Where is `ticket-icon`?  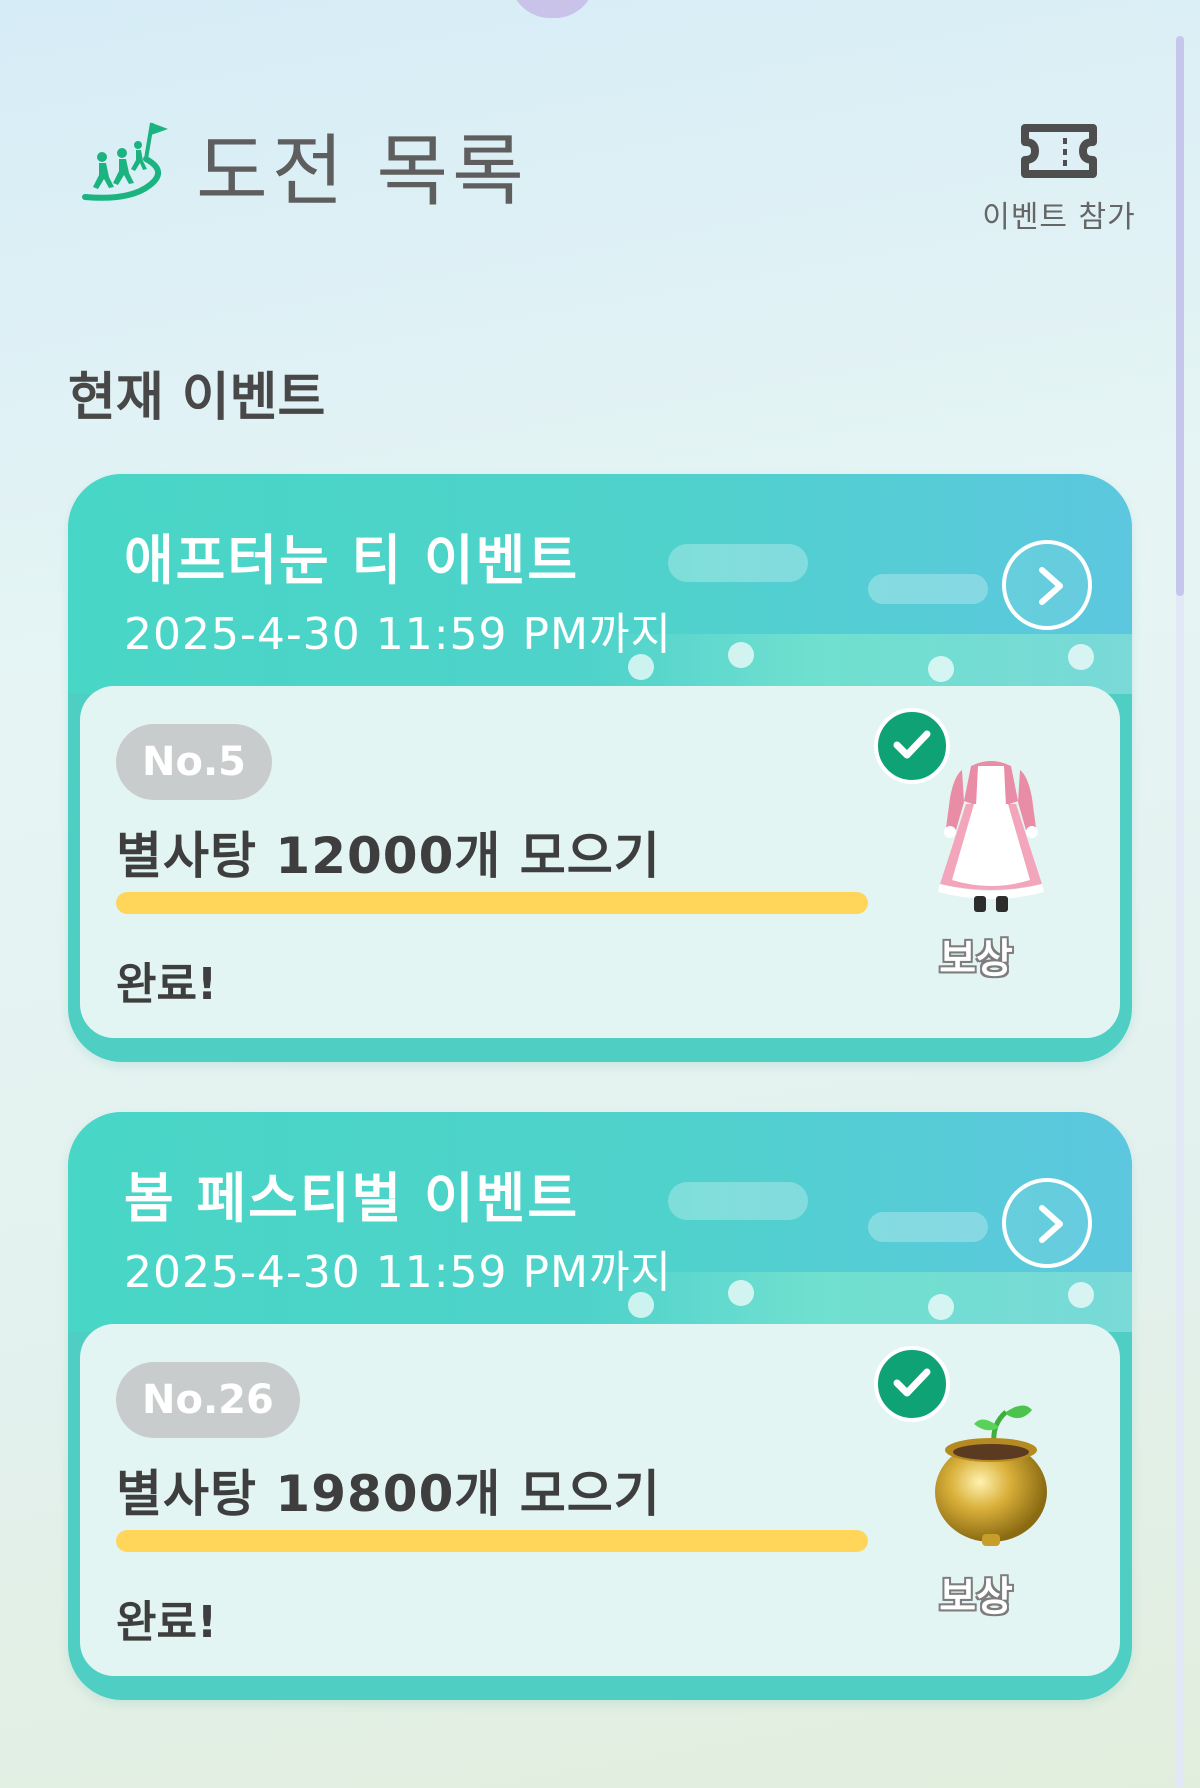 ticket-icon is located at coordinates (1059, 151).